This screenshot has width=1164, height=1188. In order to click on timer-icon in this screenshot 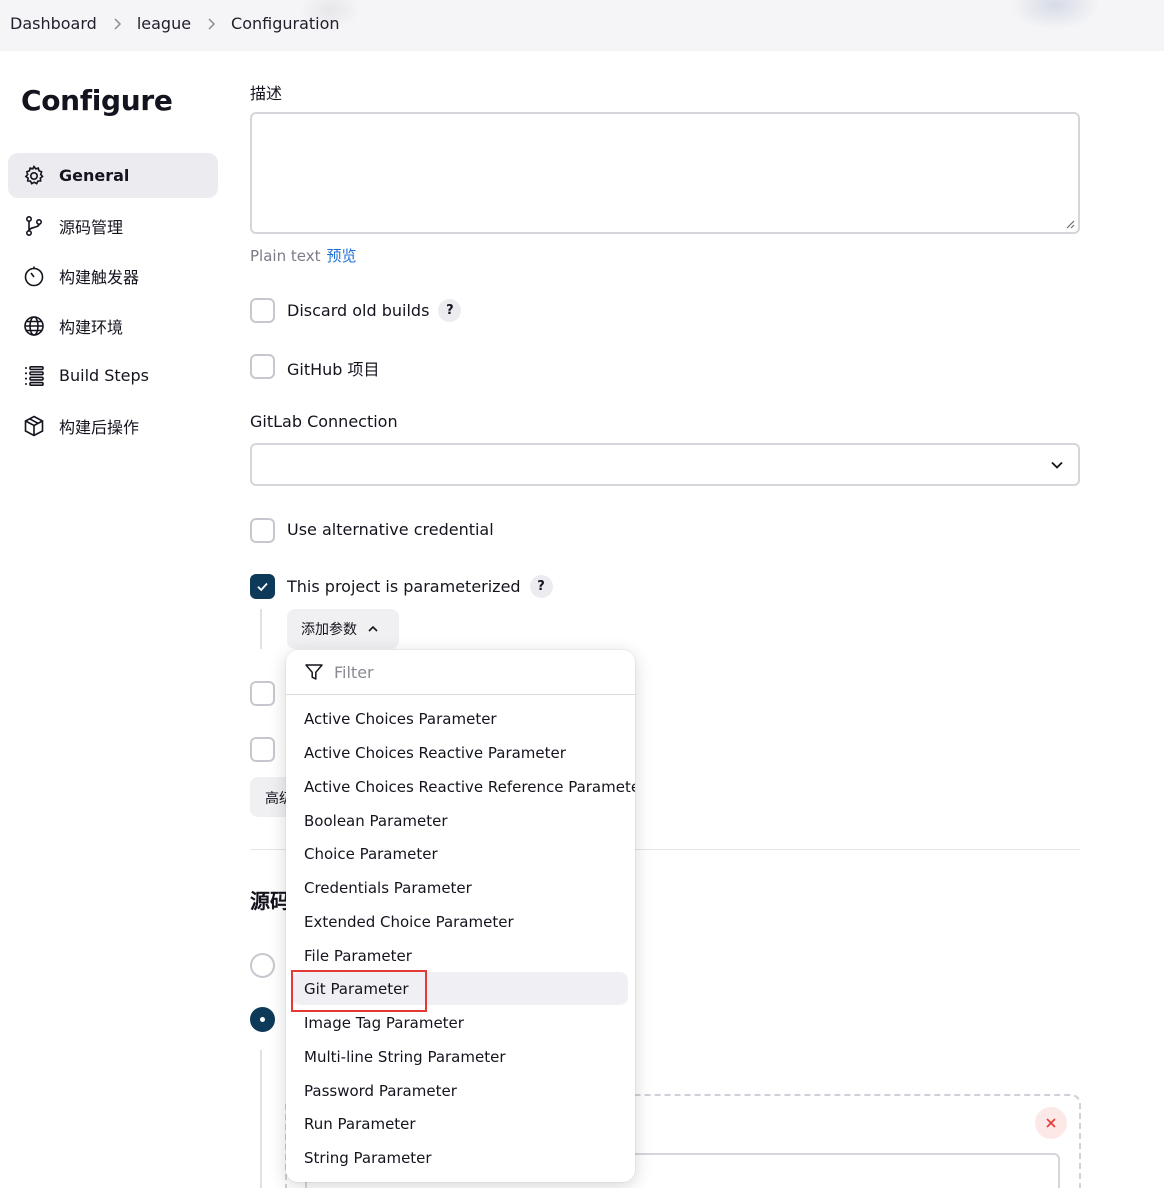, I will do `click(33, 275)`.